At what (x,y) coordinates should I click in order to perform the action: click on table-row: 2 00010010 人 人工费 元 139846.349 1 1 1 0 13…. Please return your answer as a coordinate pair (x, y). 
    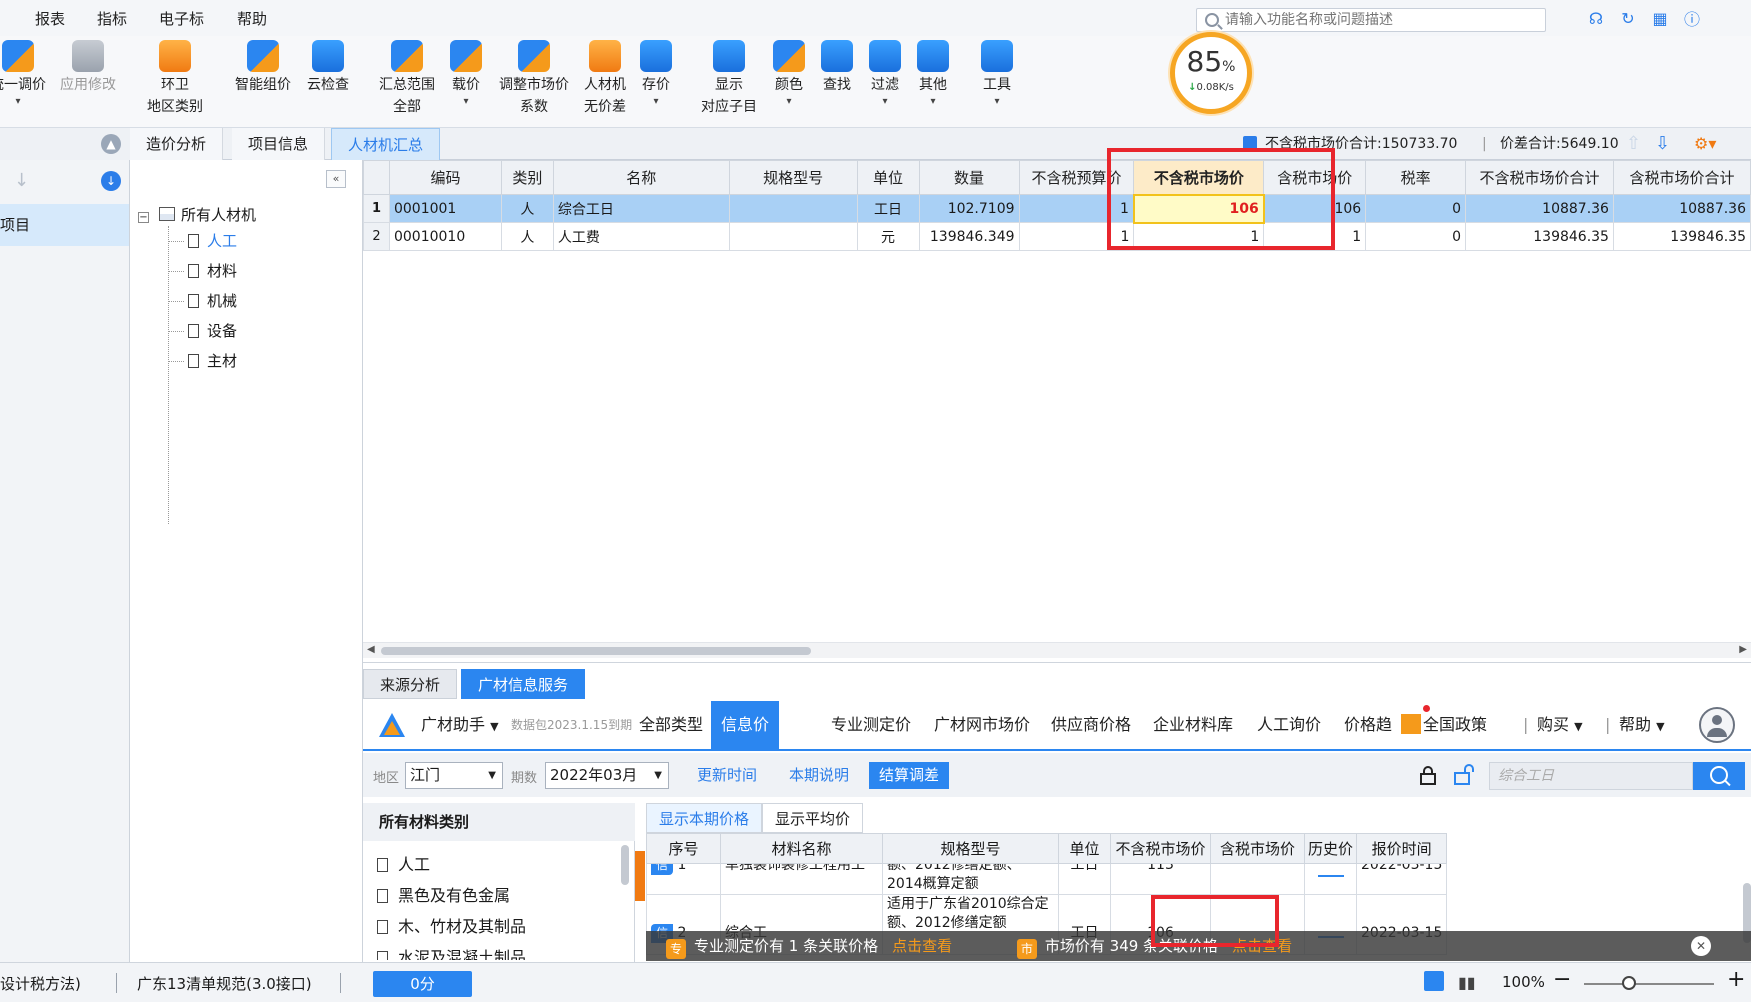
    Looking at the image, I should click on (1057, 236).